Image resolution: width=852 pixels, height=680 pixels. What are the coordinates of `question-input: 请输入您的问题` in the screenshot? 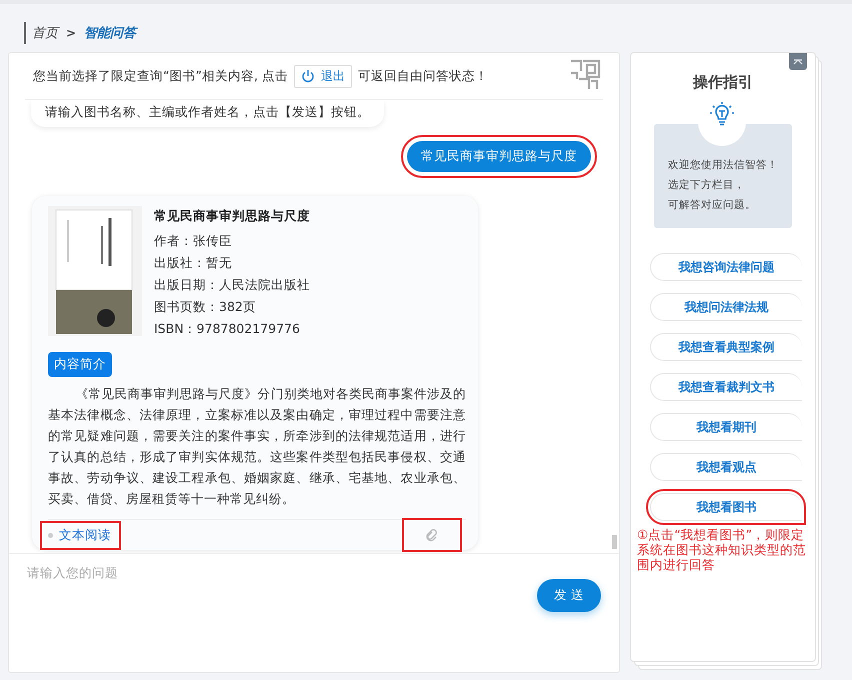 It's located at (237, 572).